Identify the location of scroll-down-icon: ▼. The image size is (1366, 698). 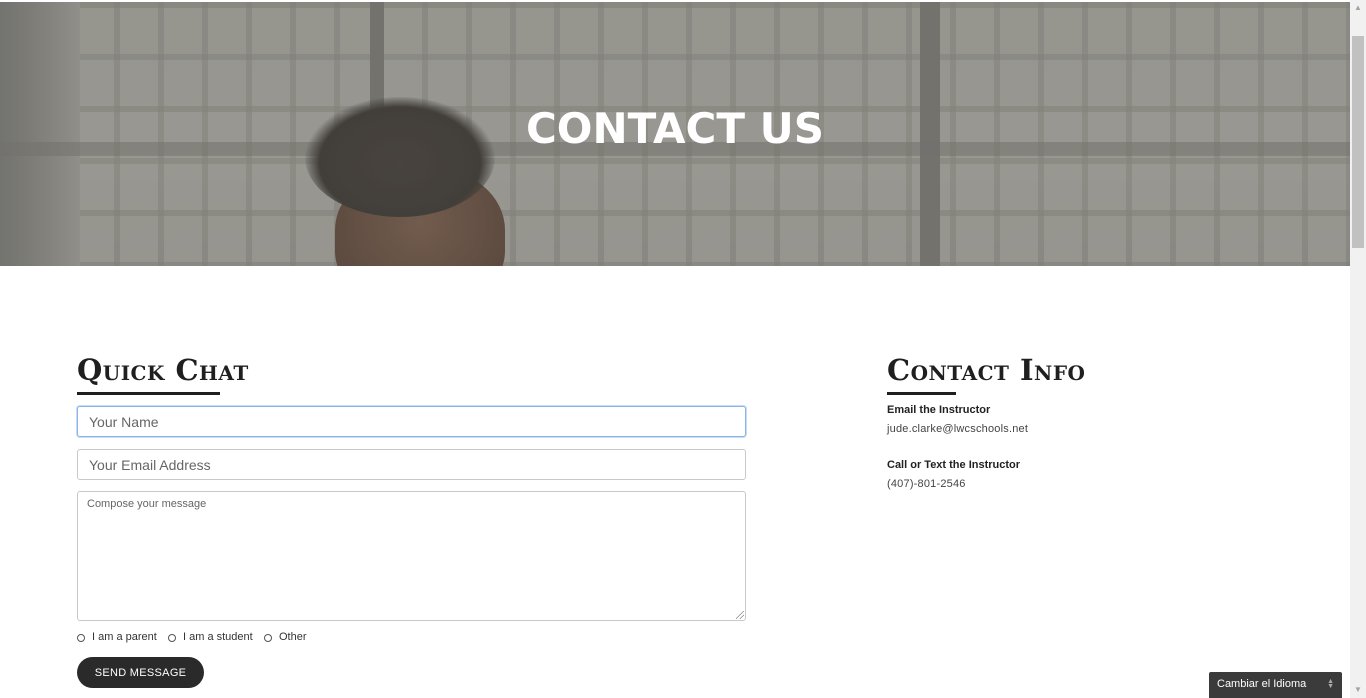
(1358, 690).